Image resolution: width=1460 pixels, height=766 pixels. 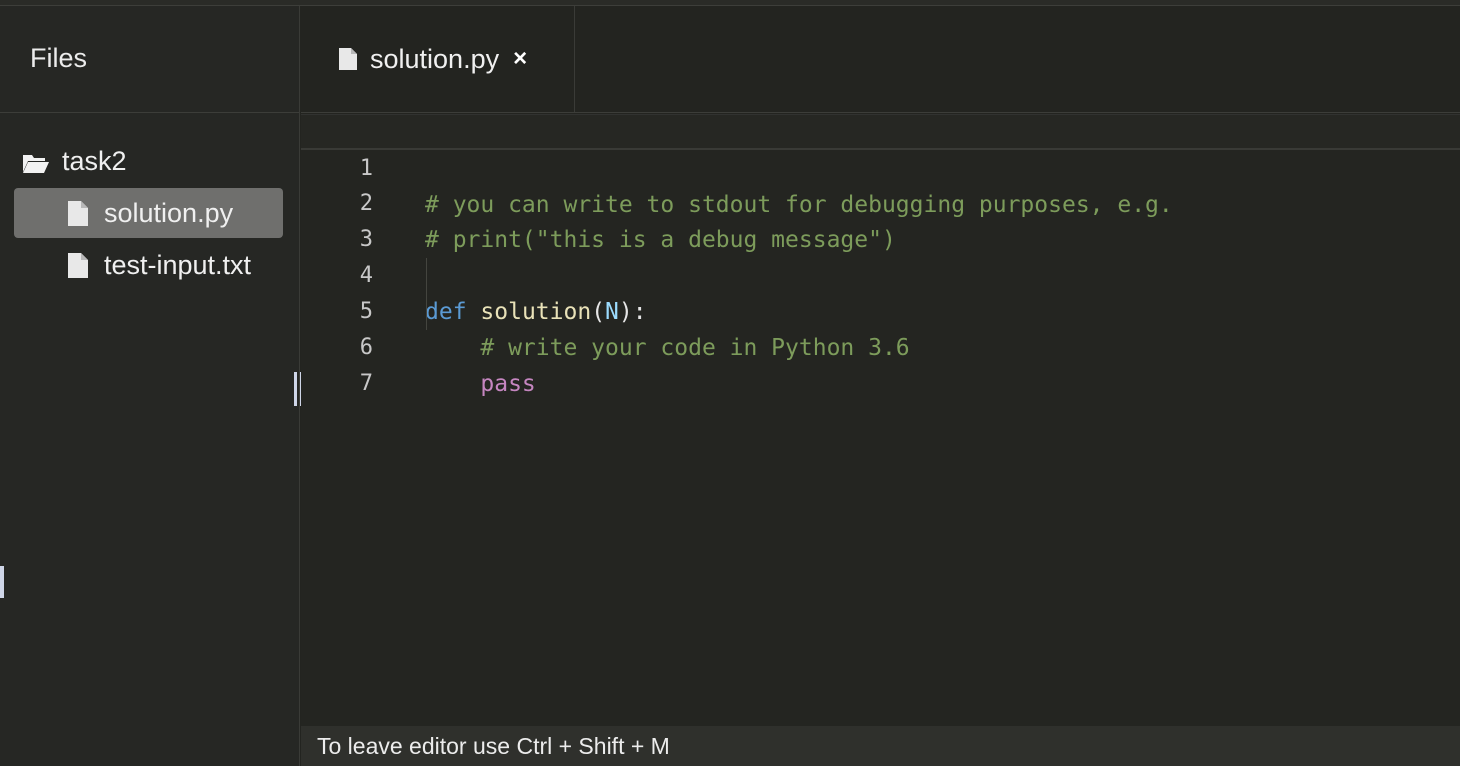 What do you see at coordinates (880, 219) in the screenshot?
I see `code-line: 3` at bounding box center [880, 219].